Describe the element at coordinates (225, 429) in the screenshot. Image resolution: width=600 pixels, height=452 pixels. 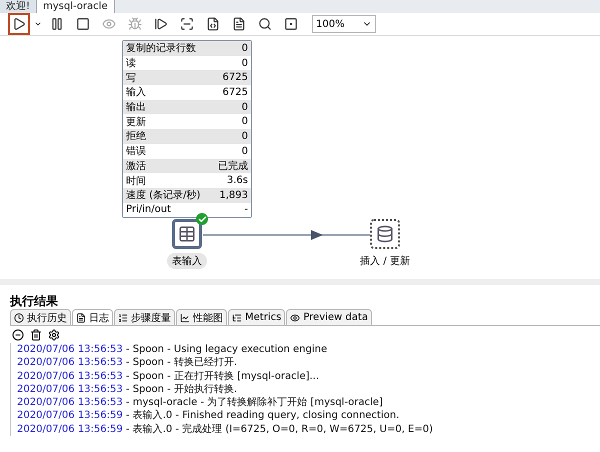
I see `log-line: 2020/07/06 13:56:59 - 表输入.0 - 完成处理 (I=6725, O=0, R=0, W=6725, U=0, E=0)` at that location.